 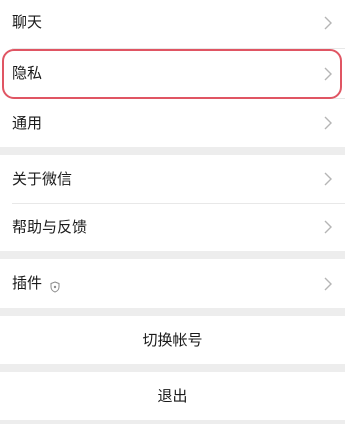 I want to click on switch-account-label: 切换帐号, so click(x=172, y=340).